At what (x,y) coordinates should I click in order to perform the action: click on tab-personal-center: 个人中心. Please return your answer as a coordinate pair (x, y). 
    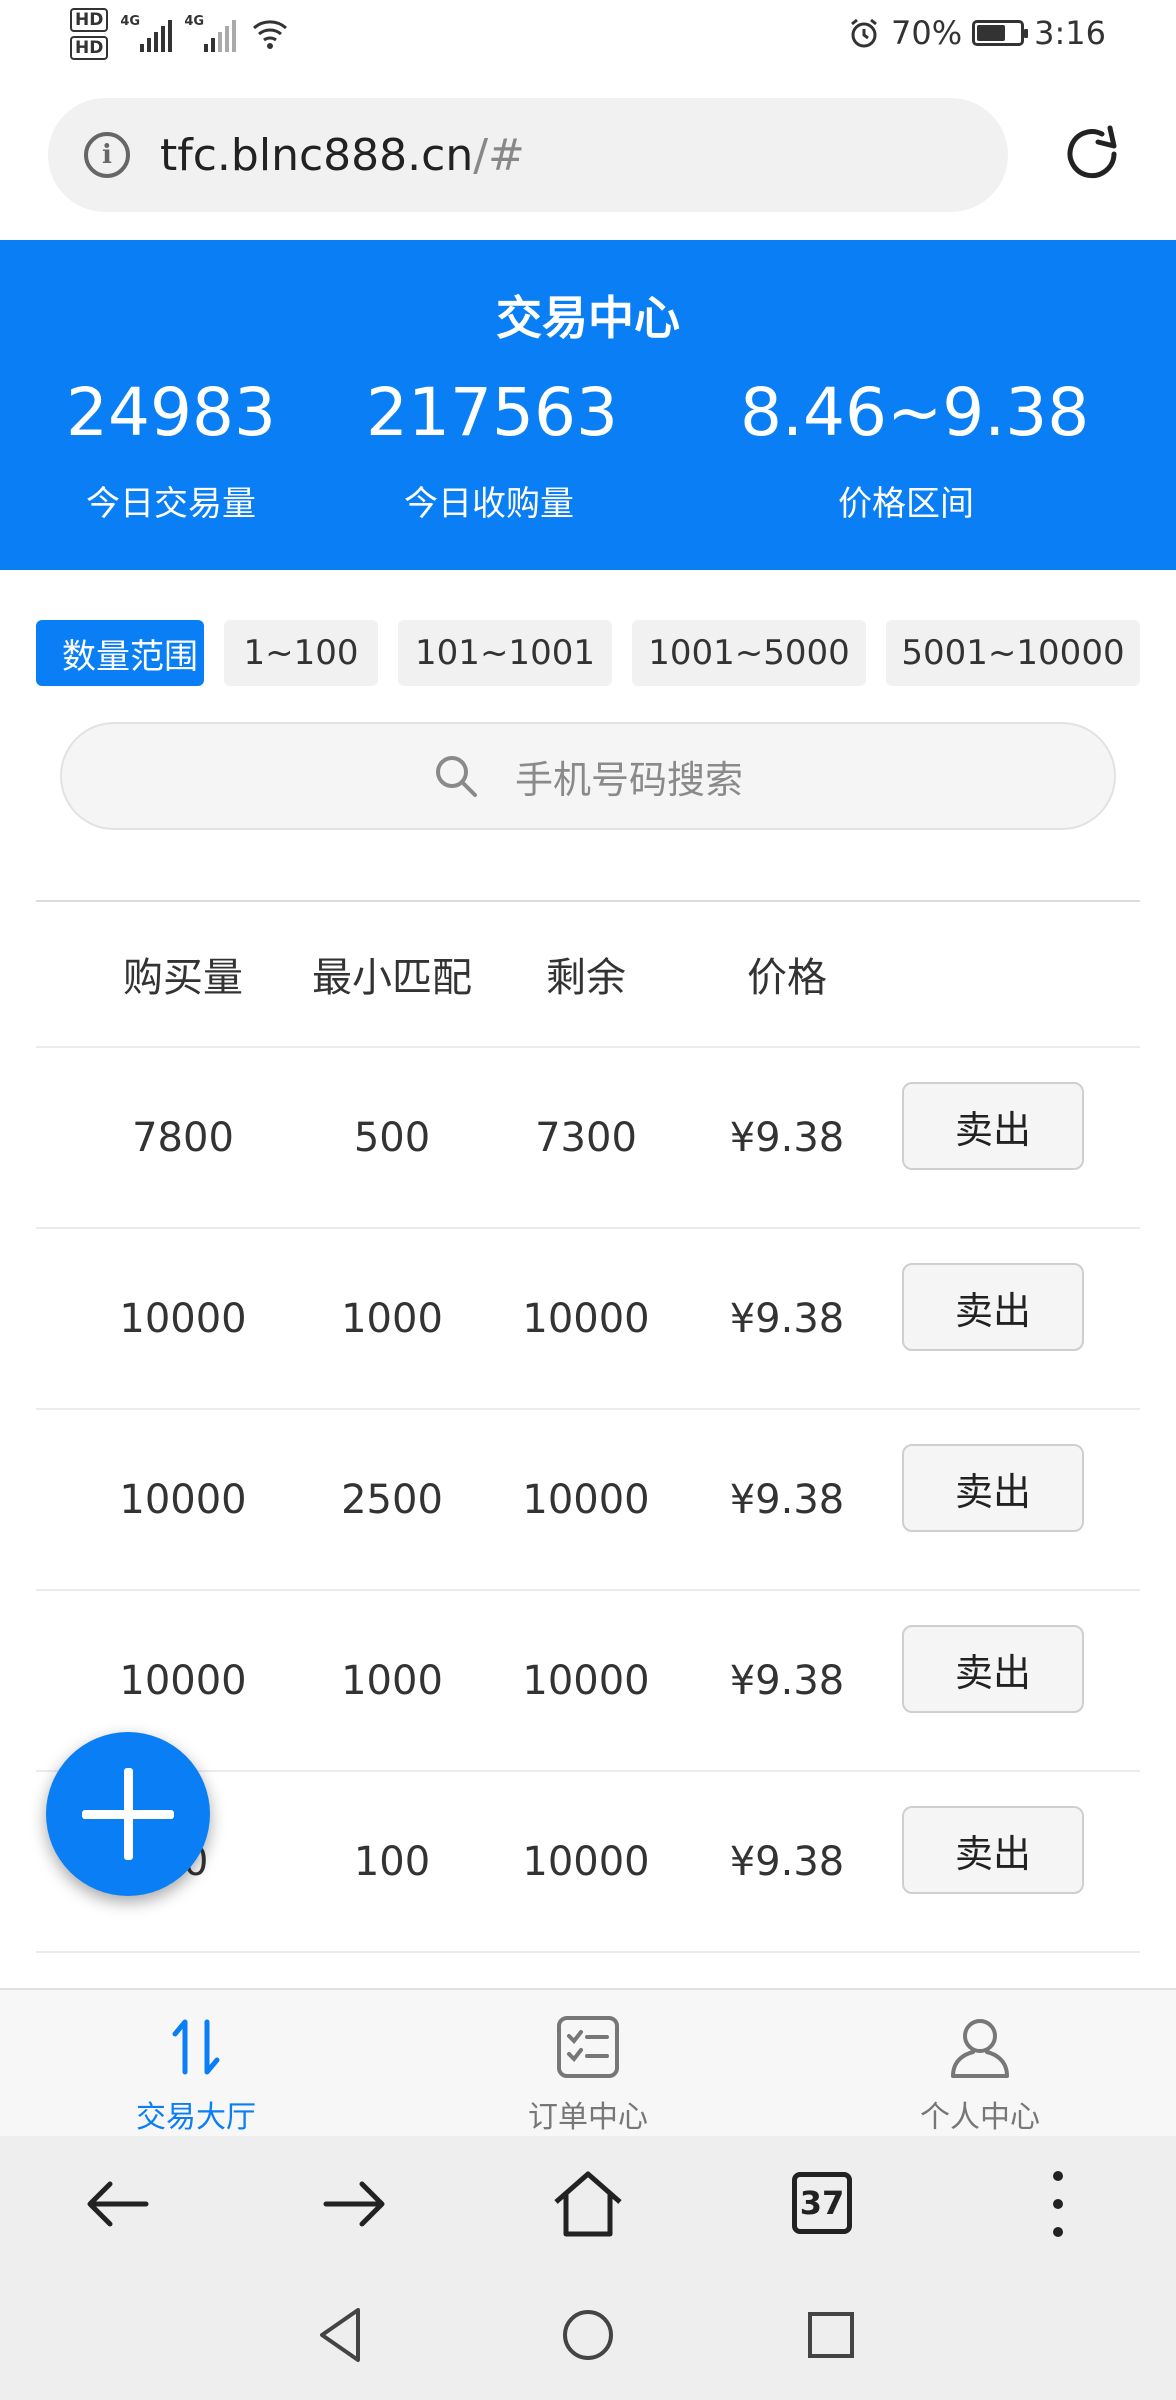
    Looking at the image, I should click on (980, 2064).